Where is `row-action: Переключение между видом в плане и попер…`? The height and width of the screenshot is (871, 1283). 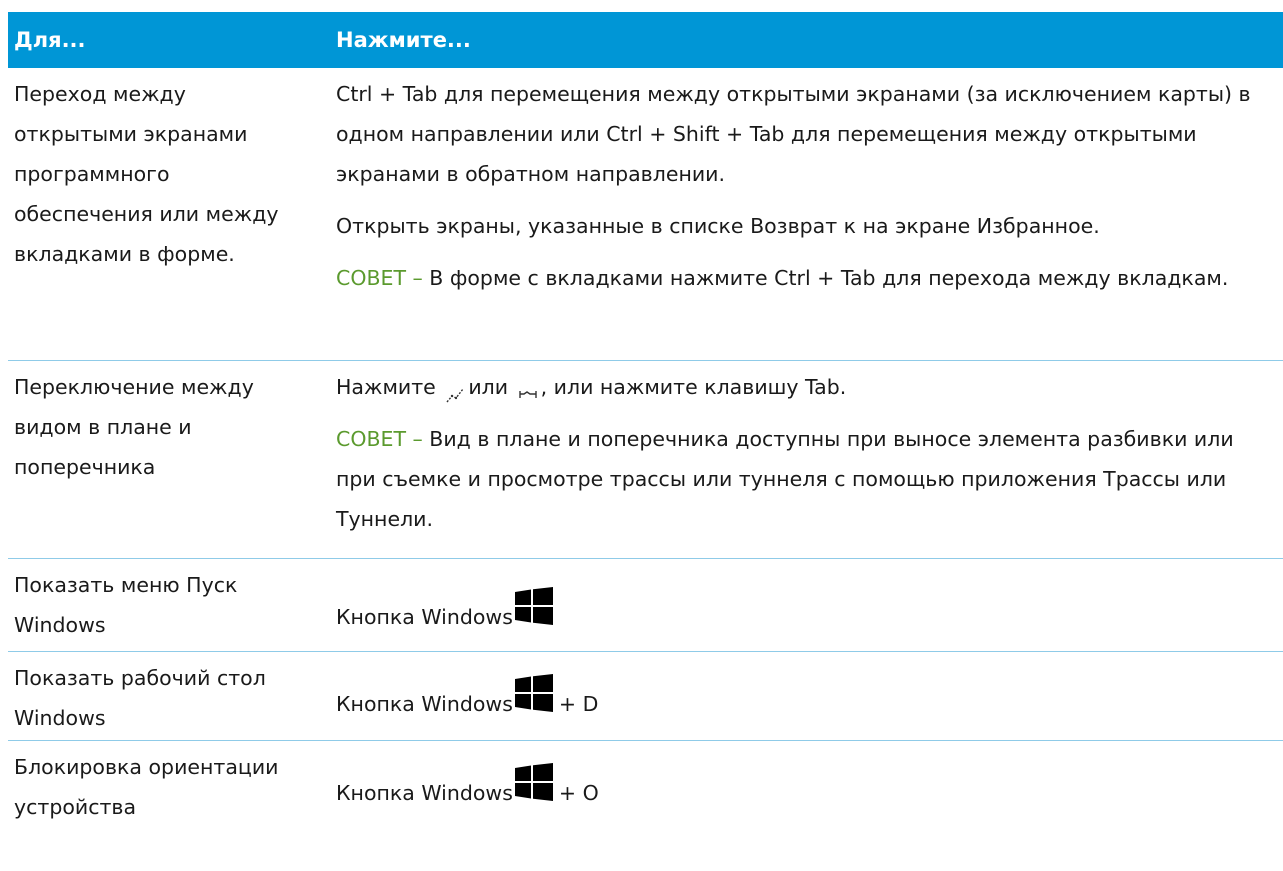 row-action: Переключение между видом в плане и попер… is located at coordinates (134, 427).